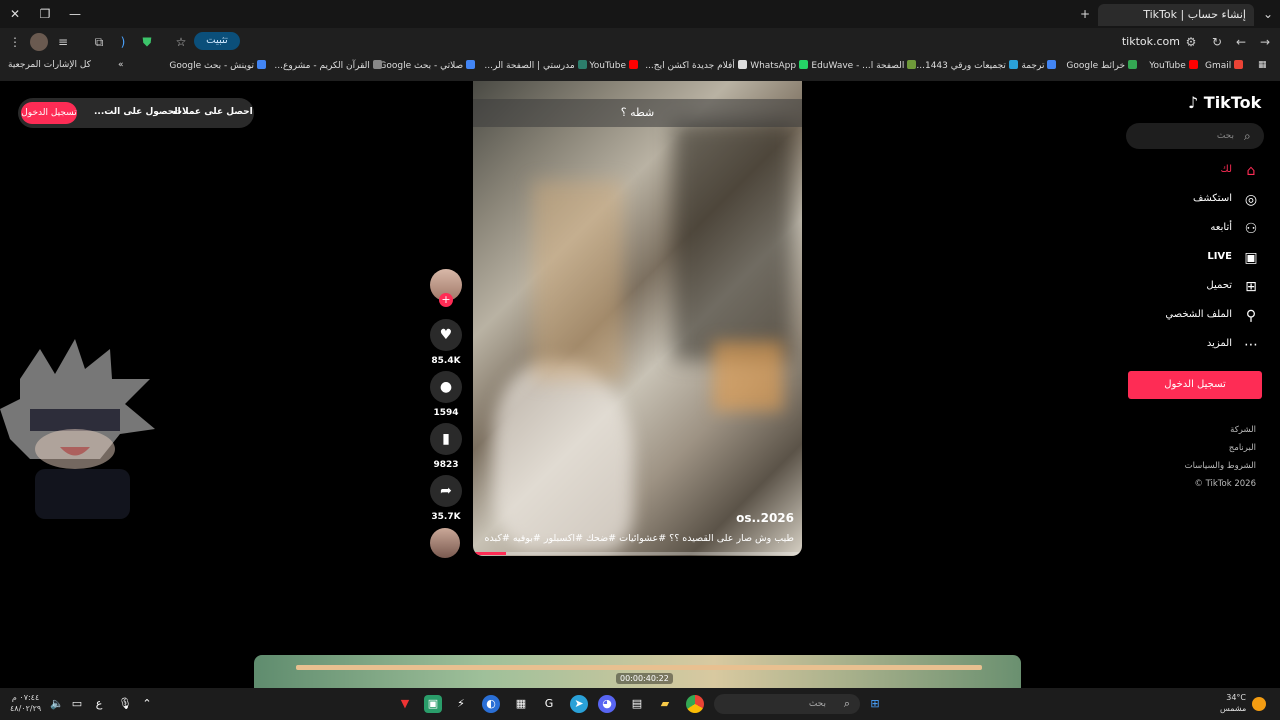 The image size is (1280, 720). I want to click on discord-icon: ◕, so click(607, 704).